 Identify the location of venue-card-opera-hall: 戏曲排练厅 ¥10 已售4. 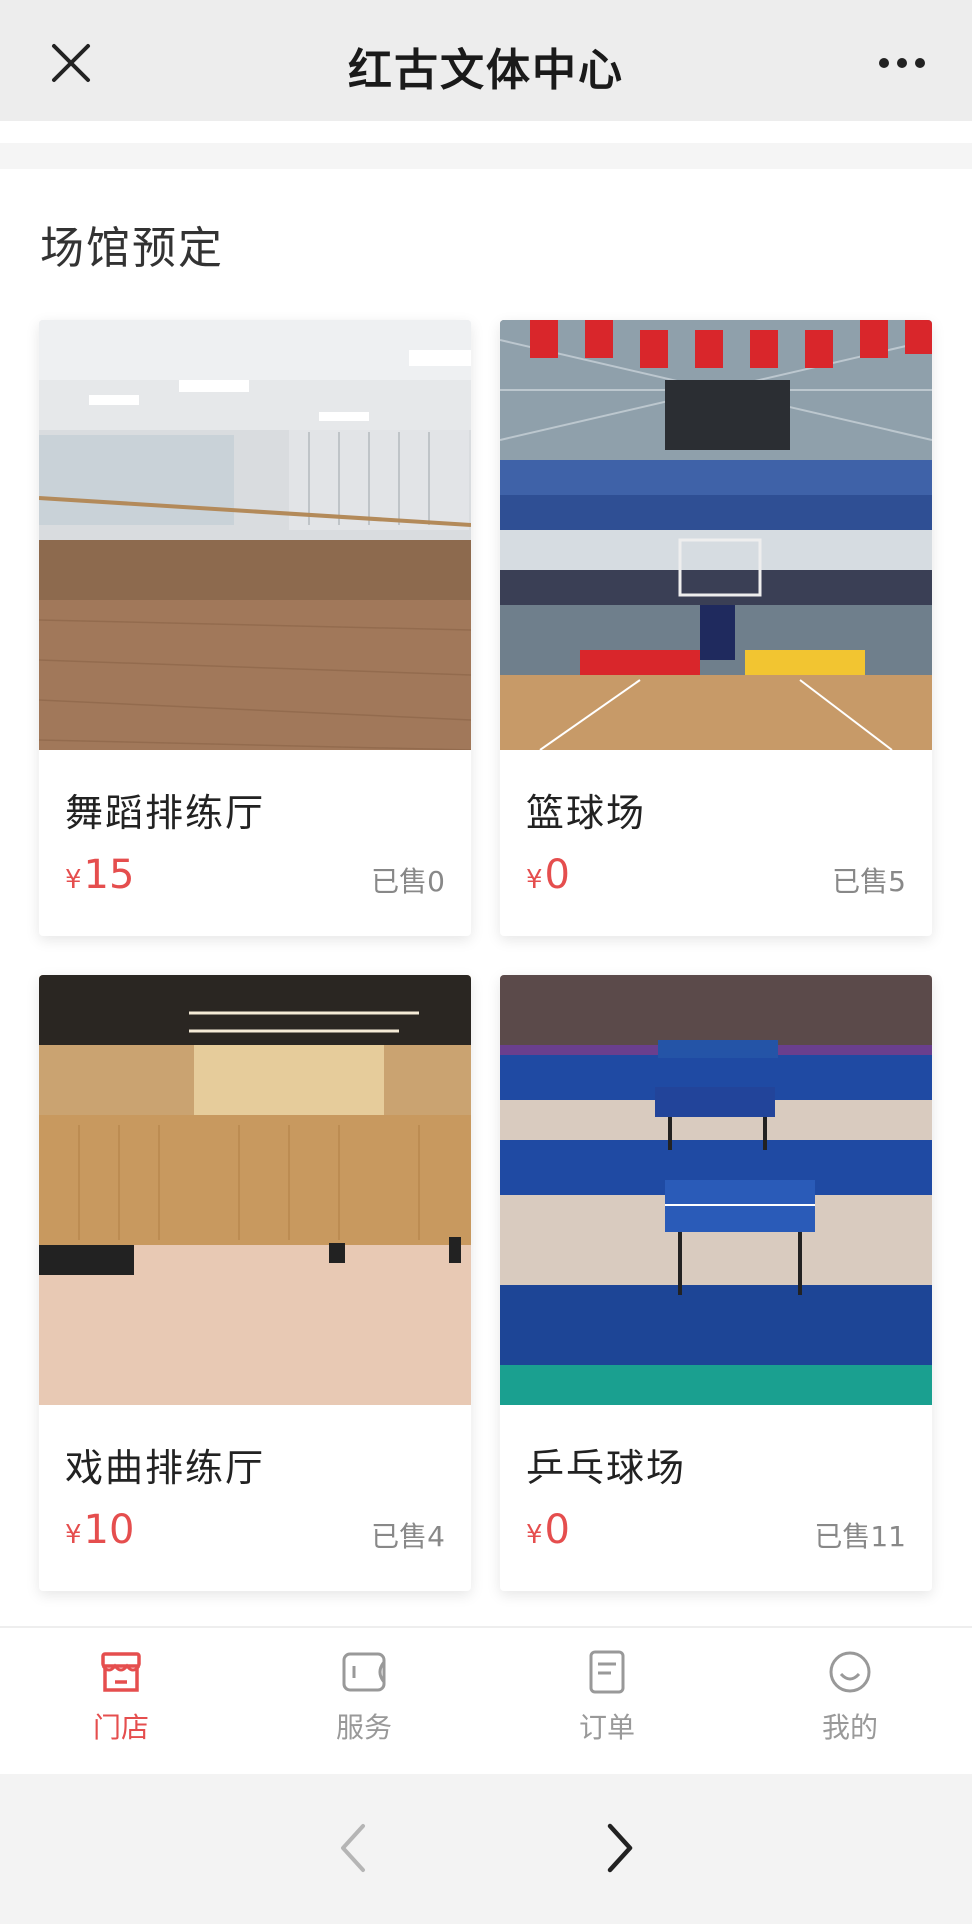
(255, 1283).